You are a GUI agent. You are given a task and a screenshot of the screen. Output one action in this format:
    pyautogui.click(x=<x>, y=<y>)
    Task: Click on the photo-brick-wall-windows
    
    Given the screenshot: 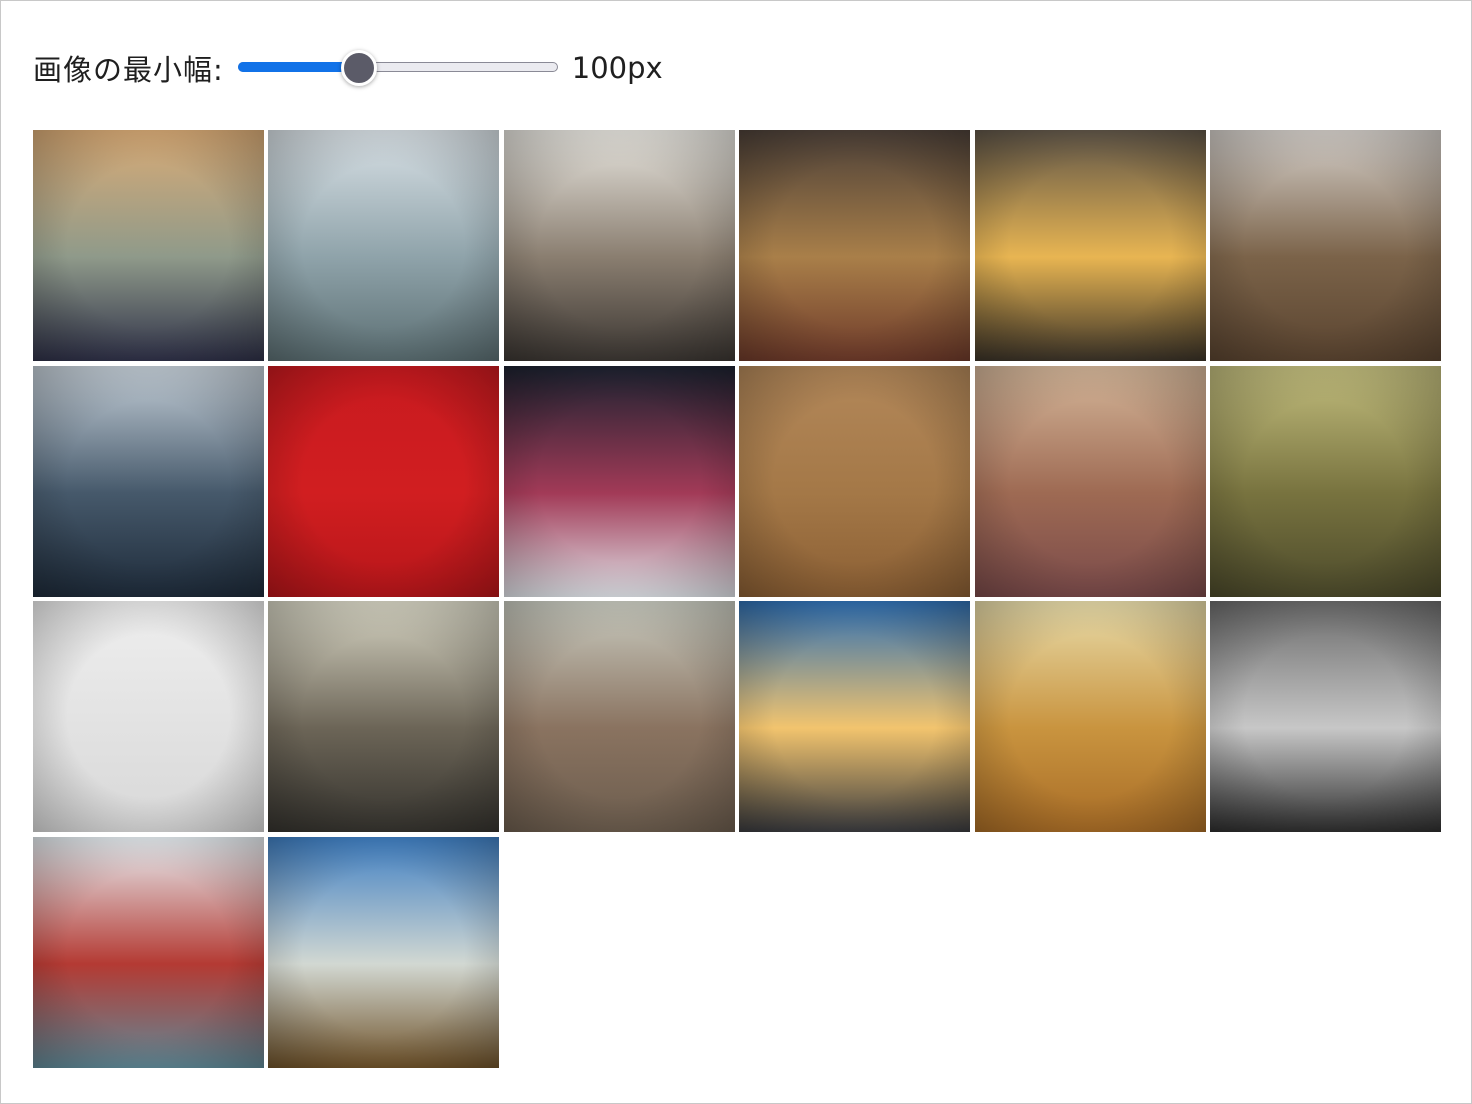 What is the action you would take?
    pyautogui.click(x=855, y=245)
    